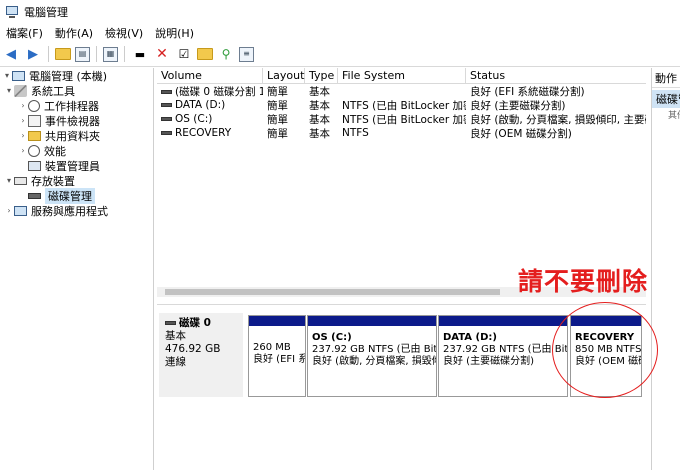  I want to click on tree-item-task-scheduler: › 工作排程器, so click(76, 105).